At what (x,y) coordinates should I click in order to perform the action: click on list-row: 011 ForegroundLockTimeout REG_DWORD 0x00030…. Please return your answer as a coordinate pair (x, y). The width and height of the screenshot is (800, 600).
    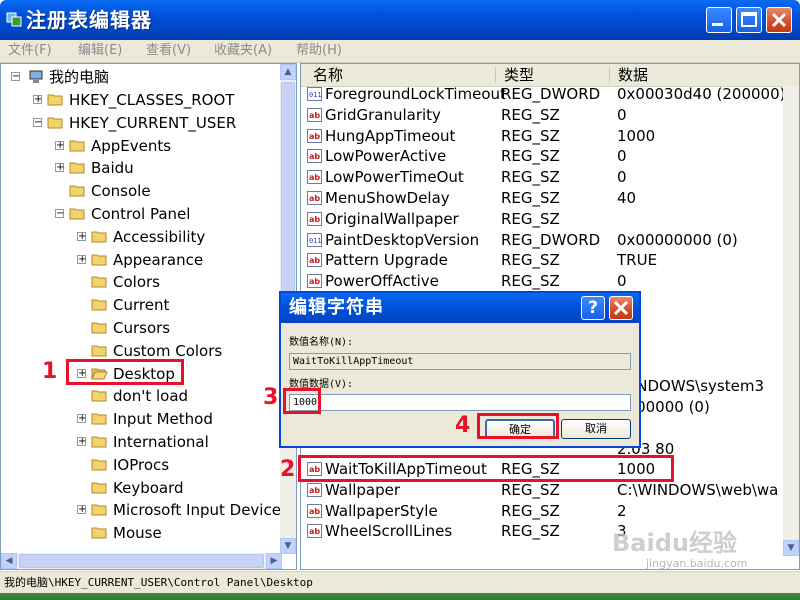
    Looking at the image, I should click on (543, 94).